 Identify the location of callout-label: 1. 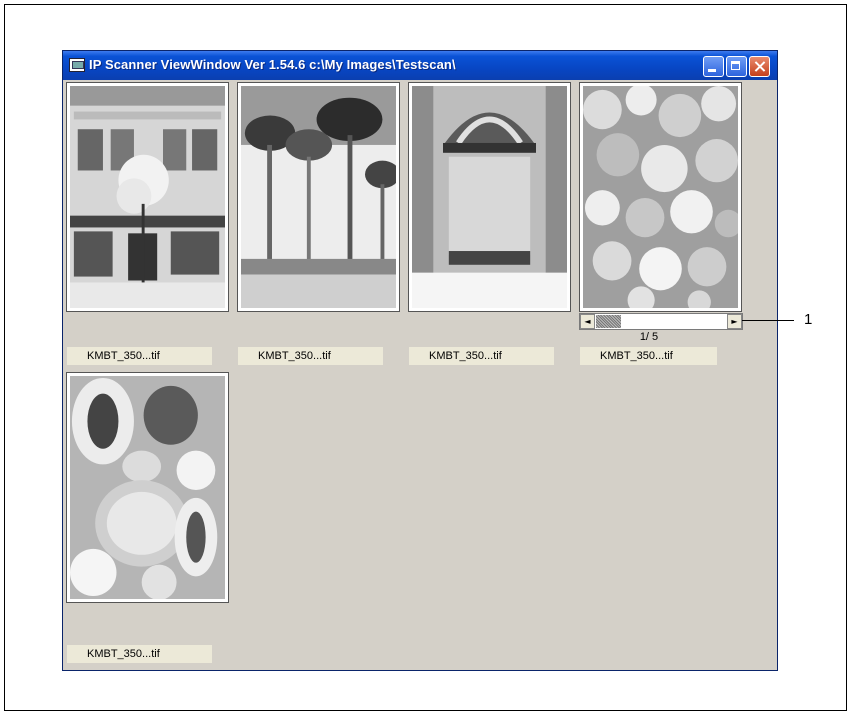
(808, 319).